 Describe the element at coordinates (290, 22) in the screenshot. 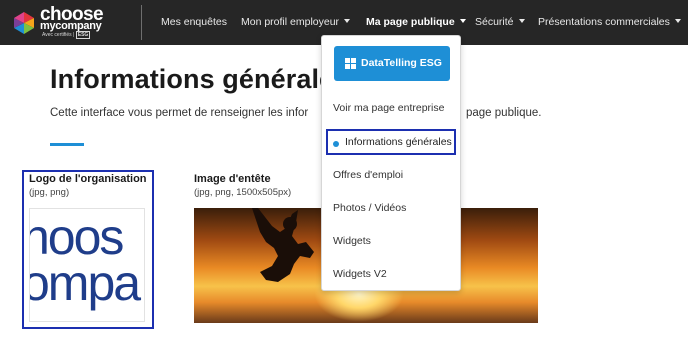

I see `nav-item-label: Mon profil employeur` at that location.